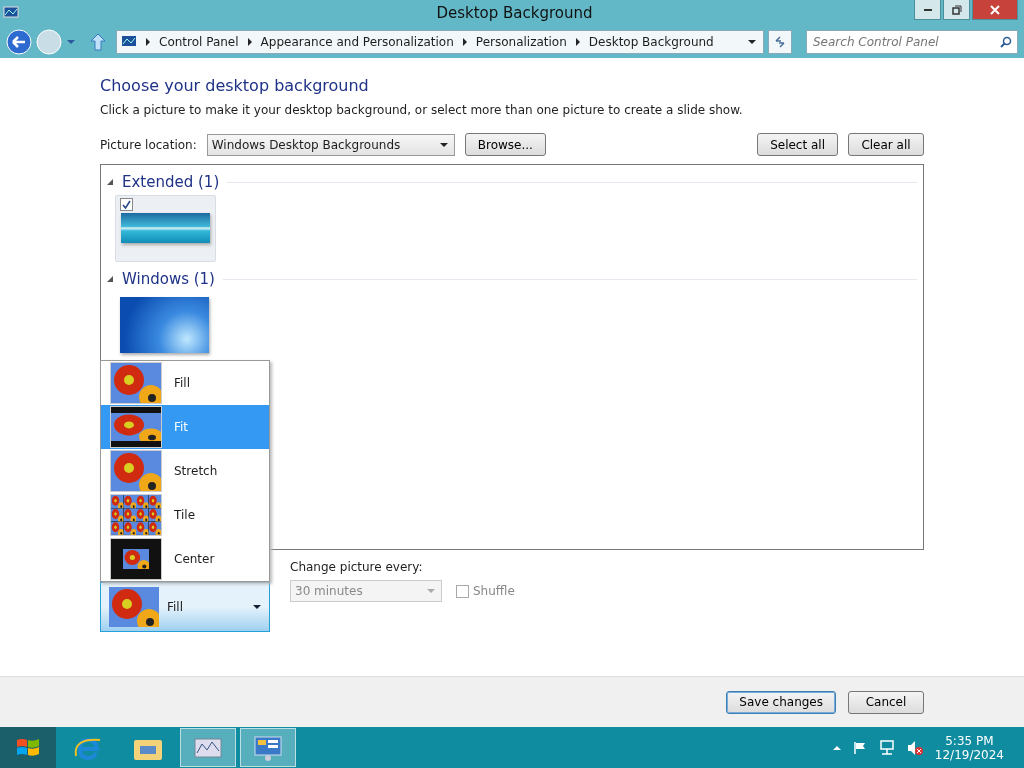 This screenshot has height=768, width=1024. What do you see at coordinates (357, 42) in the screenshot?
I see `breadcrumb-item: Appearance and Personalization` at bounding box center [357, 42].